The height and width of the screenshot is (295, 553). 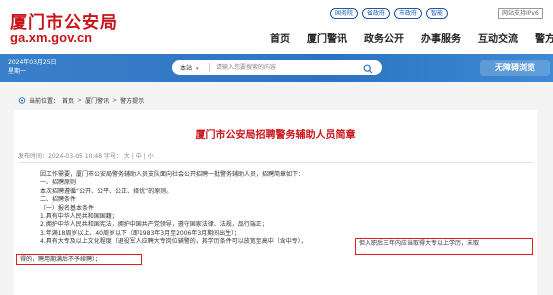 What do you see at coordinates (197, 69) in the screenshot?
I see `caret-down-icon: ▾` at bounding box center [197, 69].